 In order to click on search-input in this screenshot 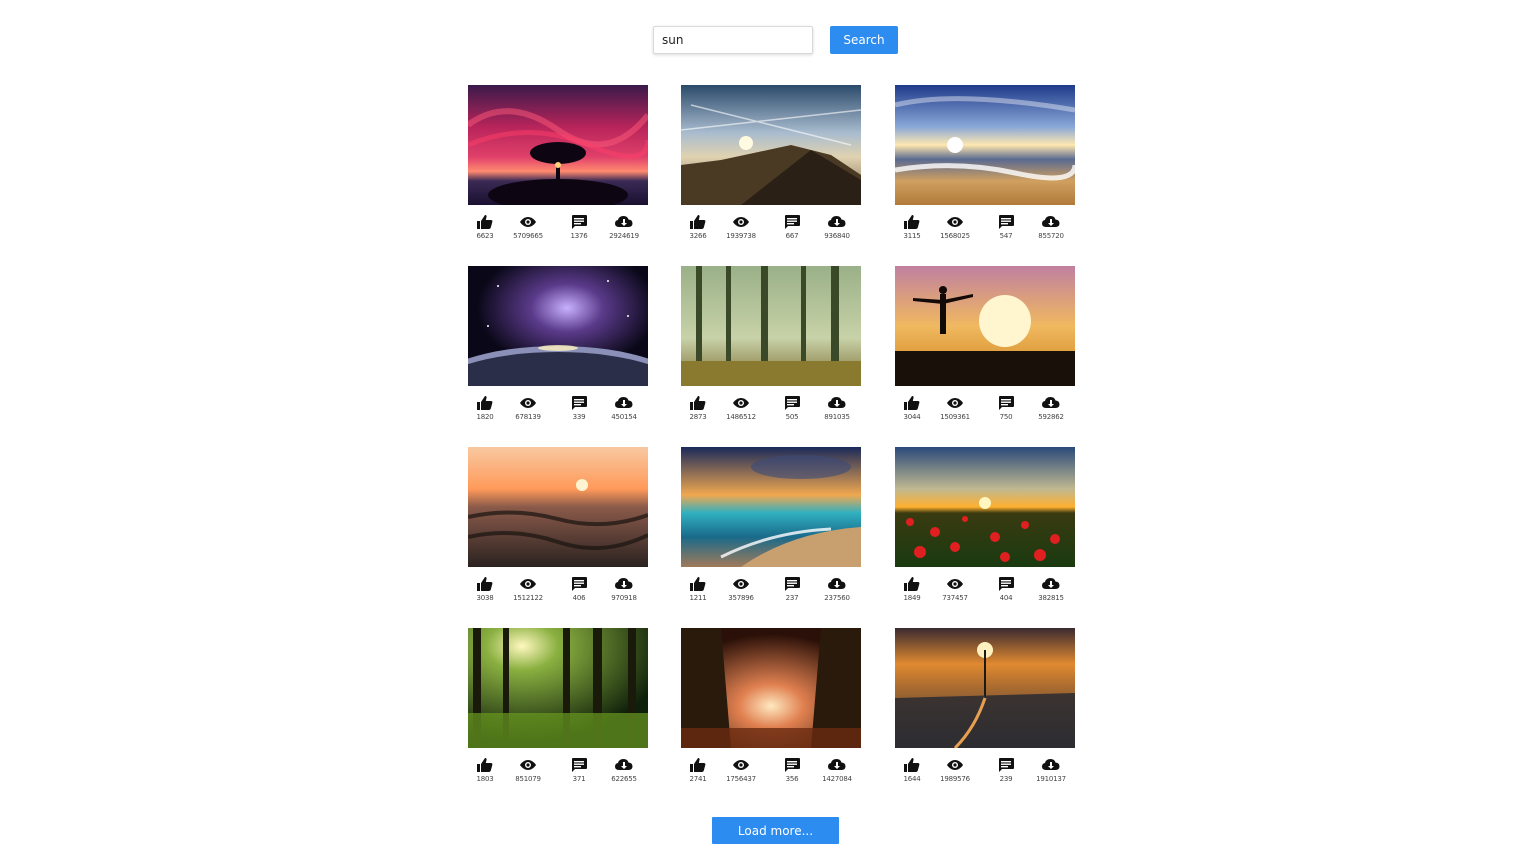, I will do `click(733, 40)`.